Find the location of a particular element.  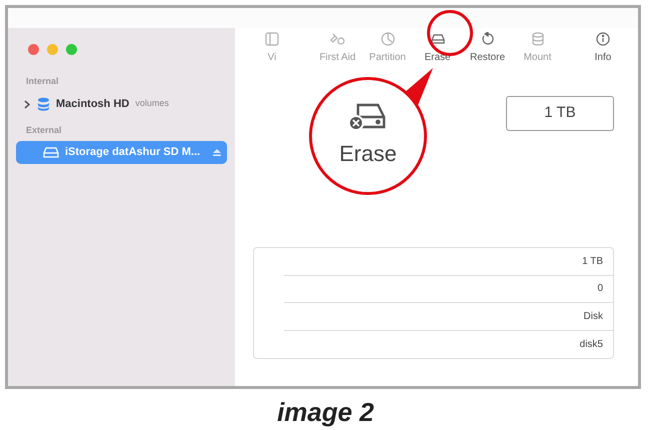

table-cell: 0 is located at coordinates (448, 289).